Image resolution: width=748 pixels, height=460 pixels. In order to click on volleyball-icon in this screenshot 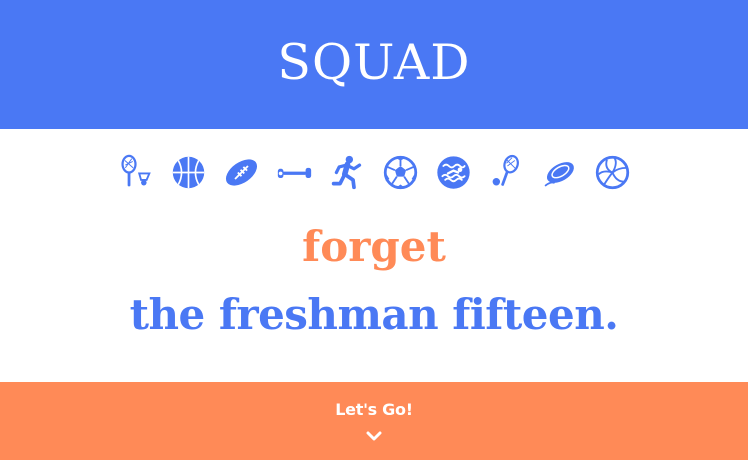, I will do `click(612, 172)`.